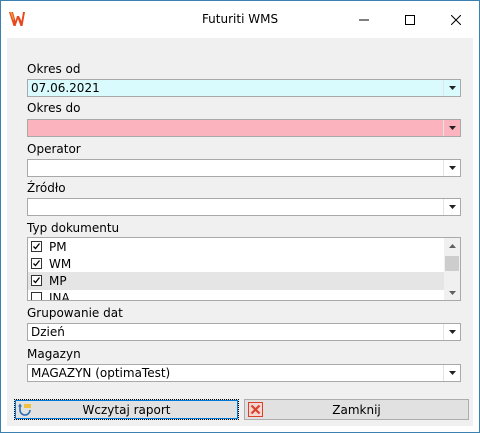 The height and width of the screenshot is (433, 480). What do you see at coordinates (236, 295) in the screenshot?
I see `doc-type-item-ina: INA` at bounding box center [236, 295].